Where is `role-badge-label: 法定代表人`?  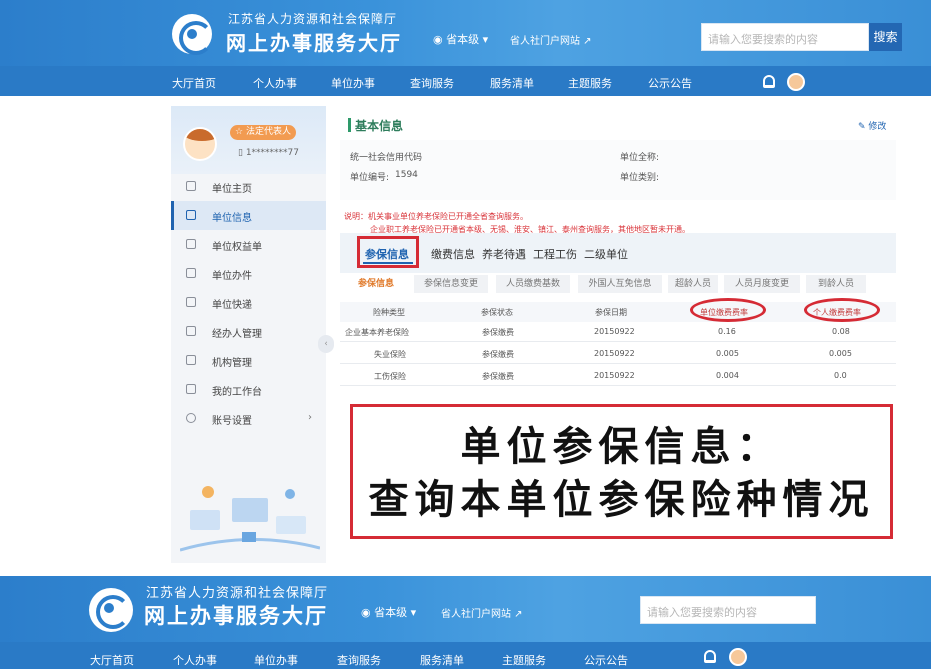
role-badge-label: 法定代表人 is located at coordinates (268, 132).